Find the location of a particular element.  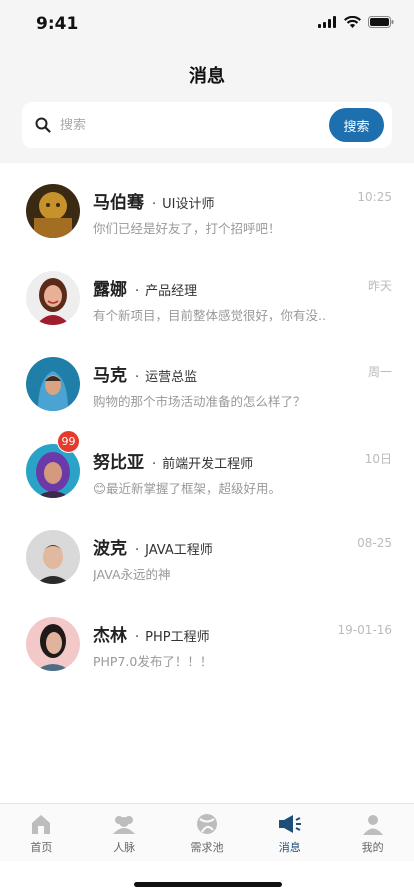

name-line: 马克 · 运营总监 is located at coordinates (145, 373).